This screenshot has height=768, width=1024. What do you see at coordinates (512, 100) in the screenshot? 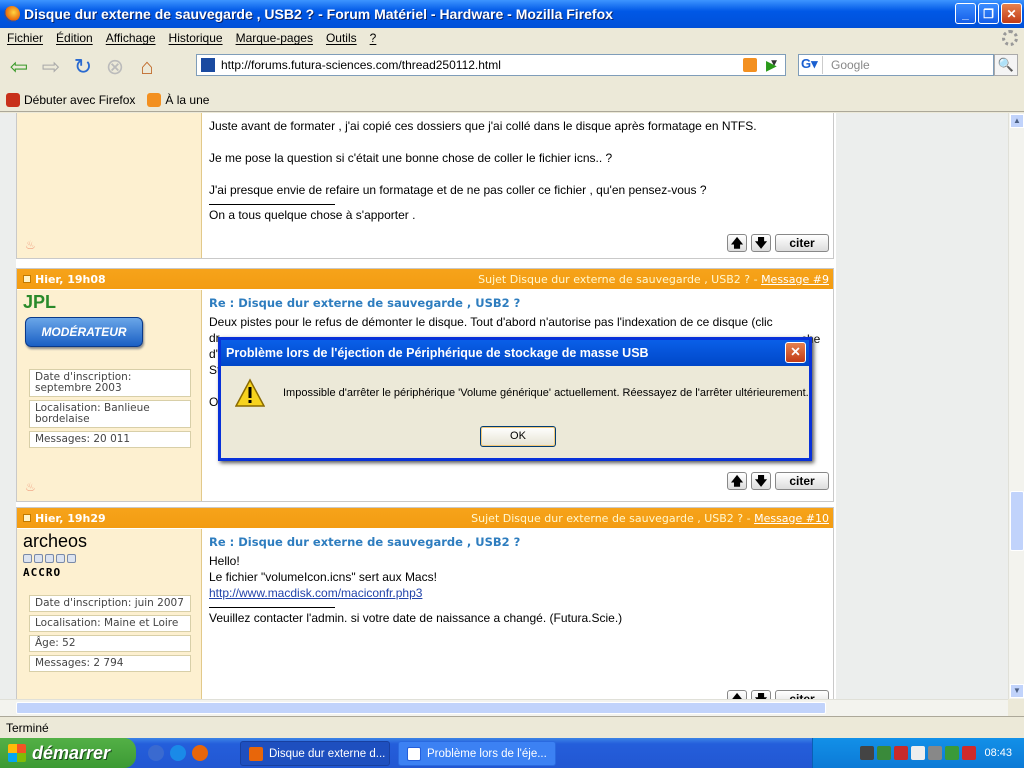
I see `bookmarks-toolbar: Débuter avec Firefox À la une` at bounding box center [512, 100].